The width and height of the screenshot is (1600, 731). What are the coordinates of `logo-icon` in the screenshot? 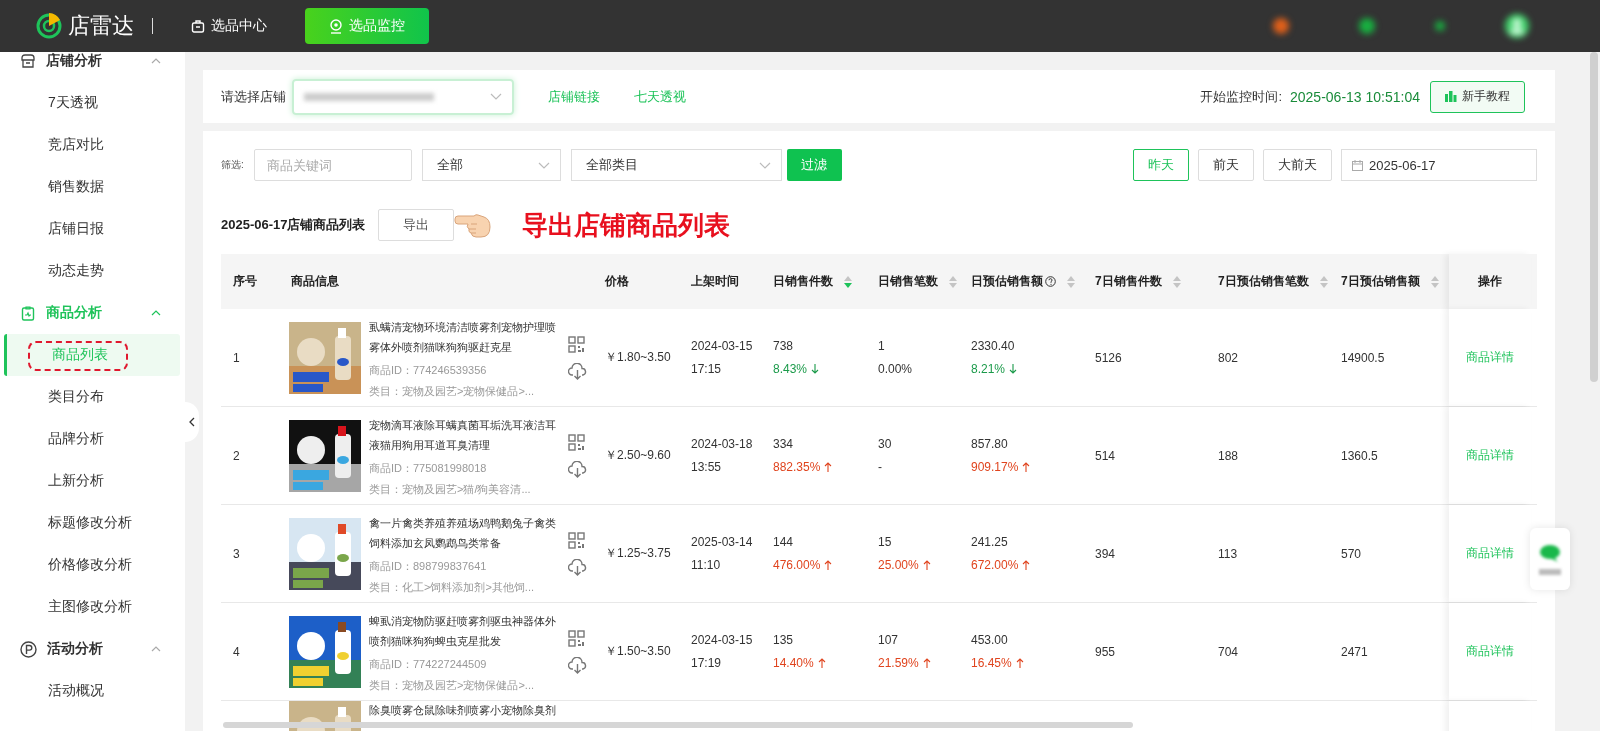 It's located at (49, 26).